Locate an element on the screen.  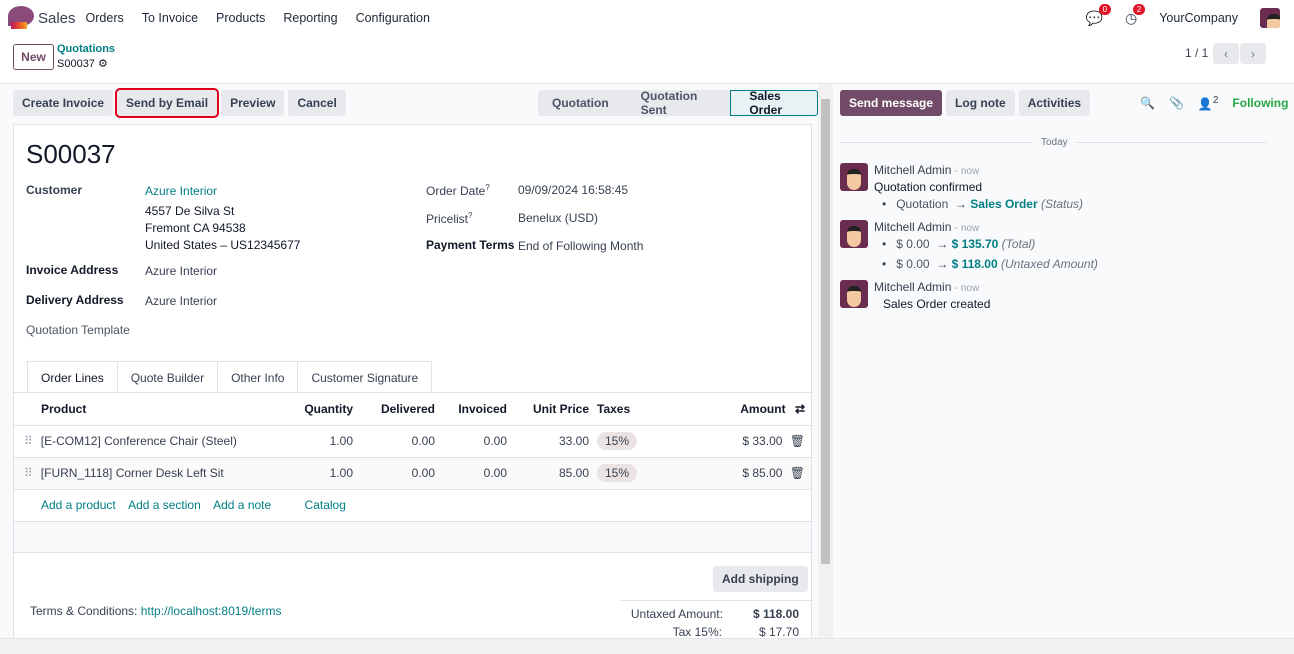
menu-products: Products is located at coordinates (240, 18).